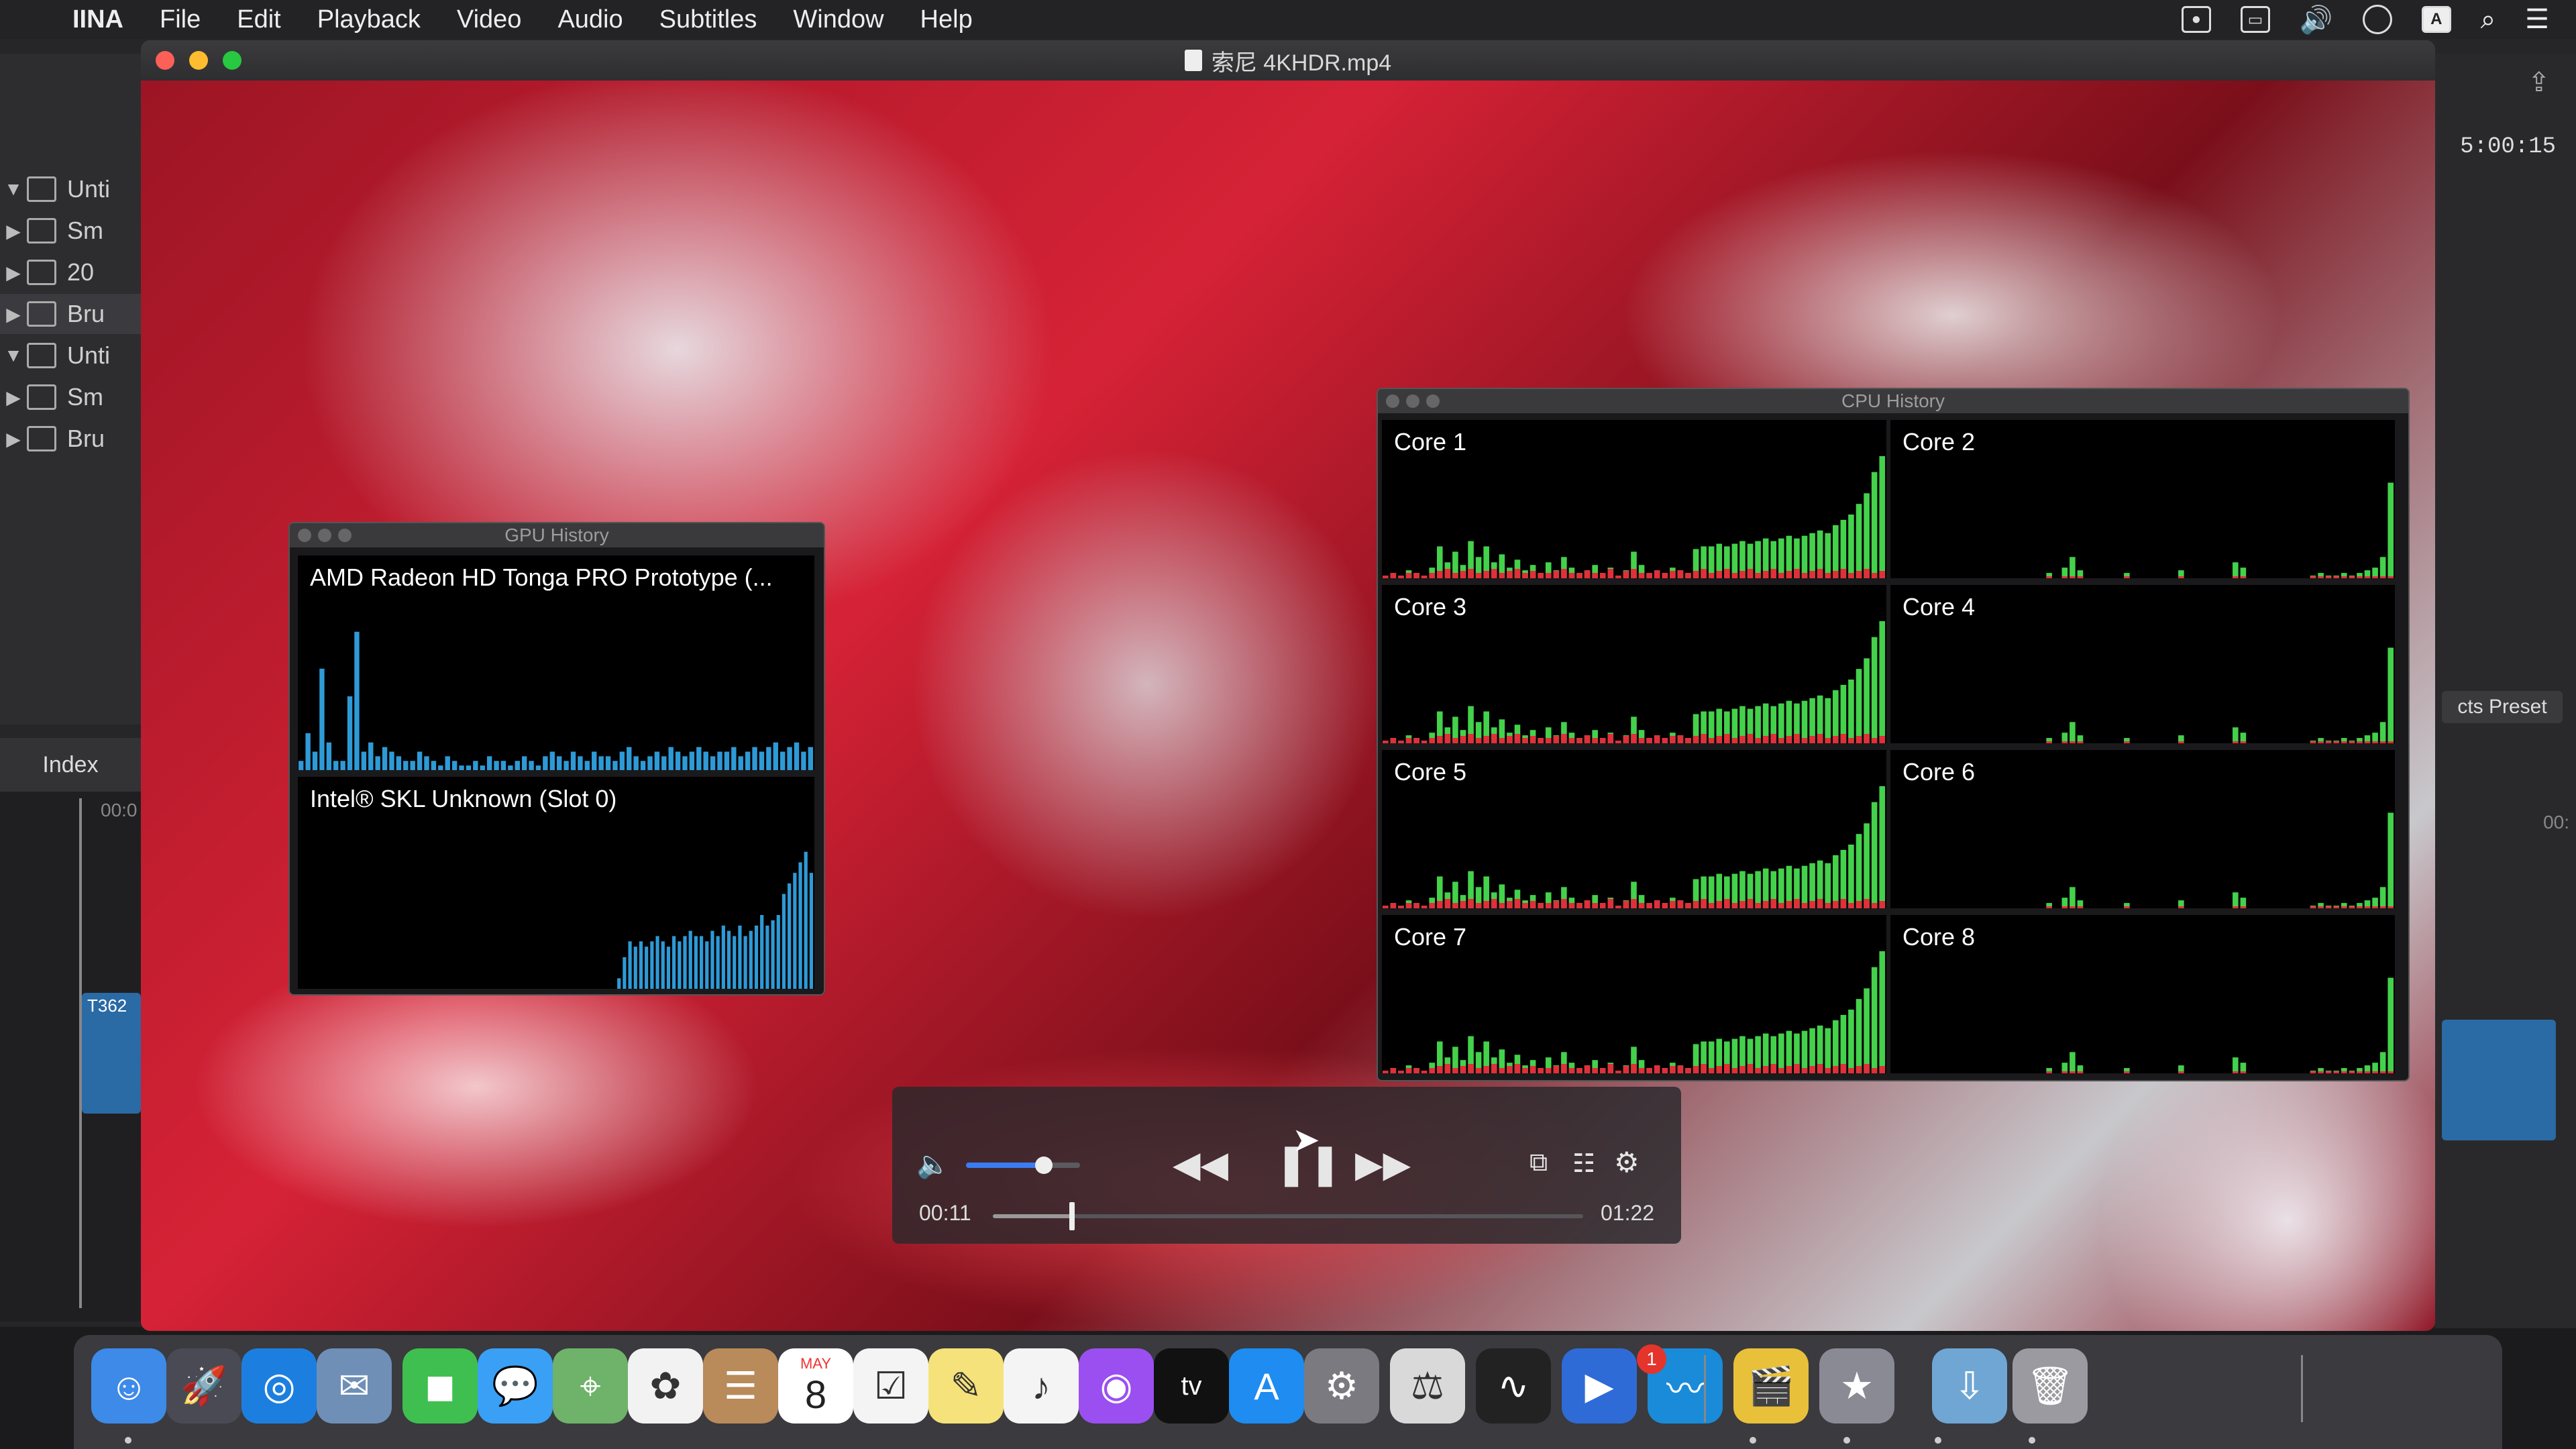 Image resolution: width=2576 pixels, height=1449 pixels. Describe the element at coordinates (2539, 82) in the screenshot. I see `share-icon: ⇪` at that location.